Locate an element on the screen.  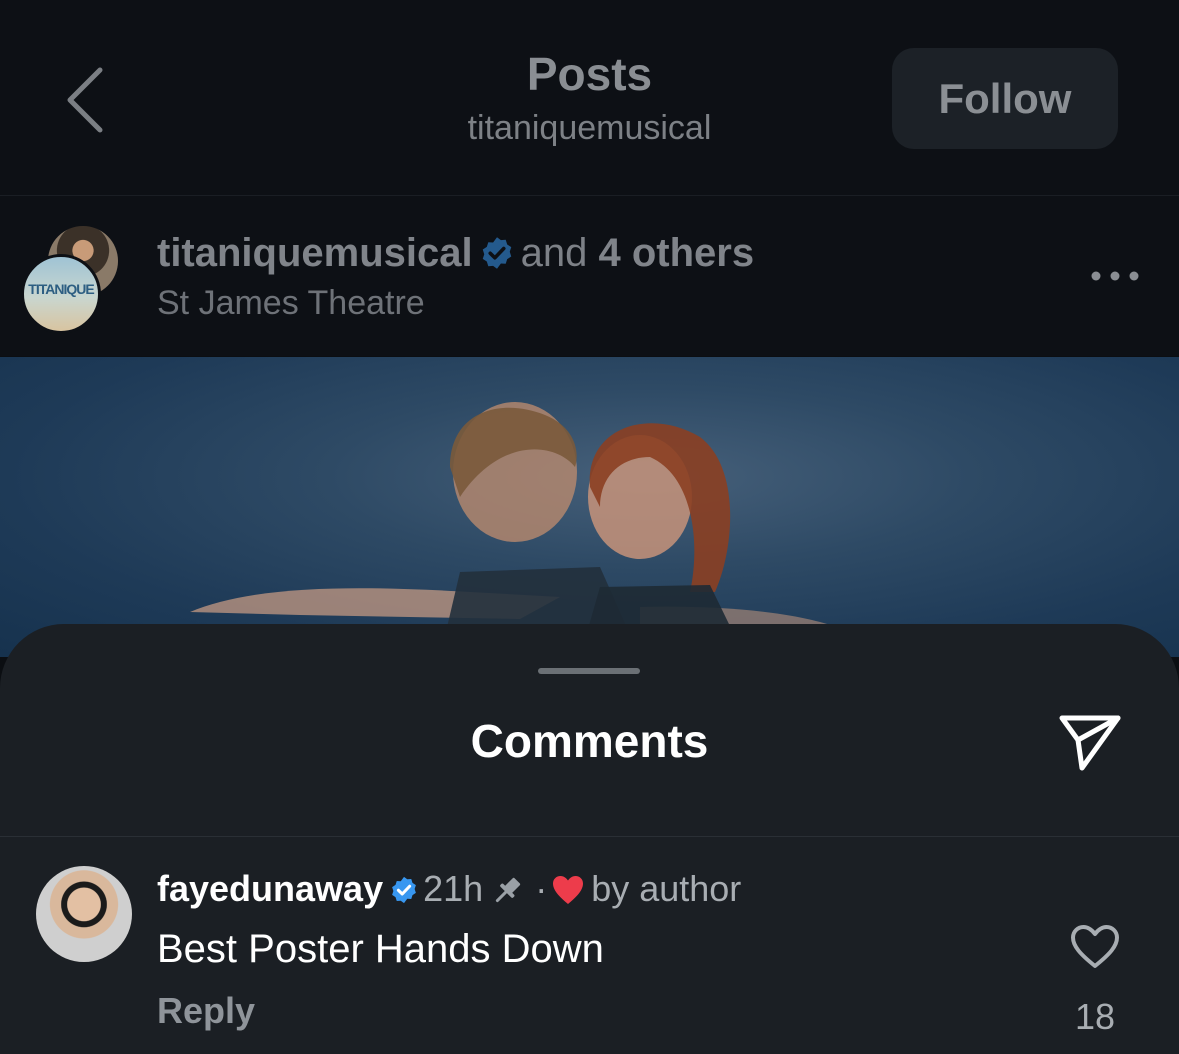
author-avatar: TITANIQUE is located at coordinates (61, 294).